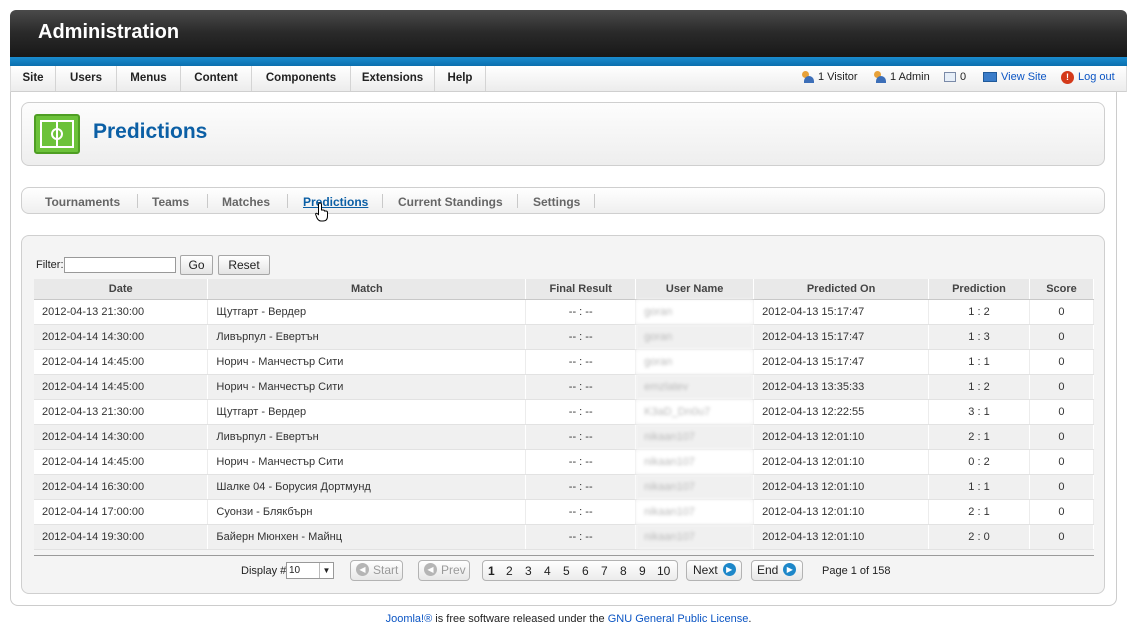  Describe the element at coordinates (955, 78) in the screenshot. I see `messages-status: 0` at that location.